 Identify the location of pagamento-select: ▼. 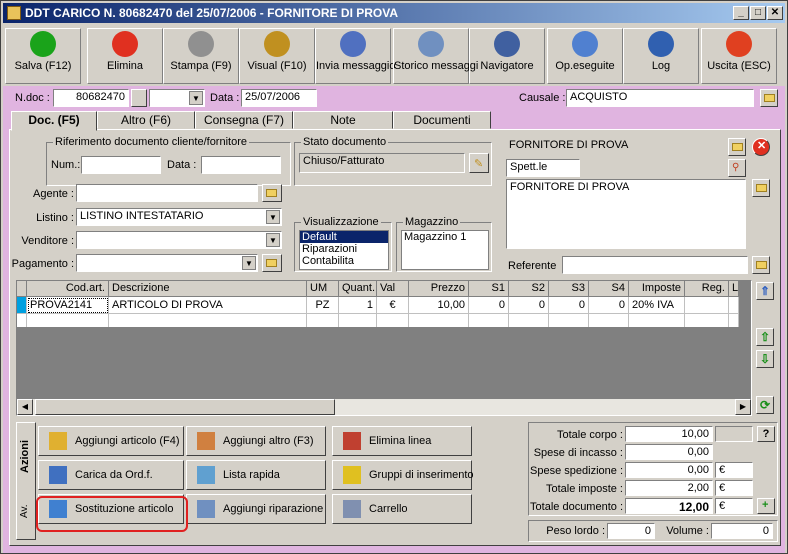
(167, 263).